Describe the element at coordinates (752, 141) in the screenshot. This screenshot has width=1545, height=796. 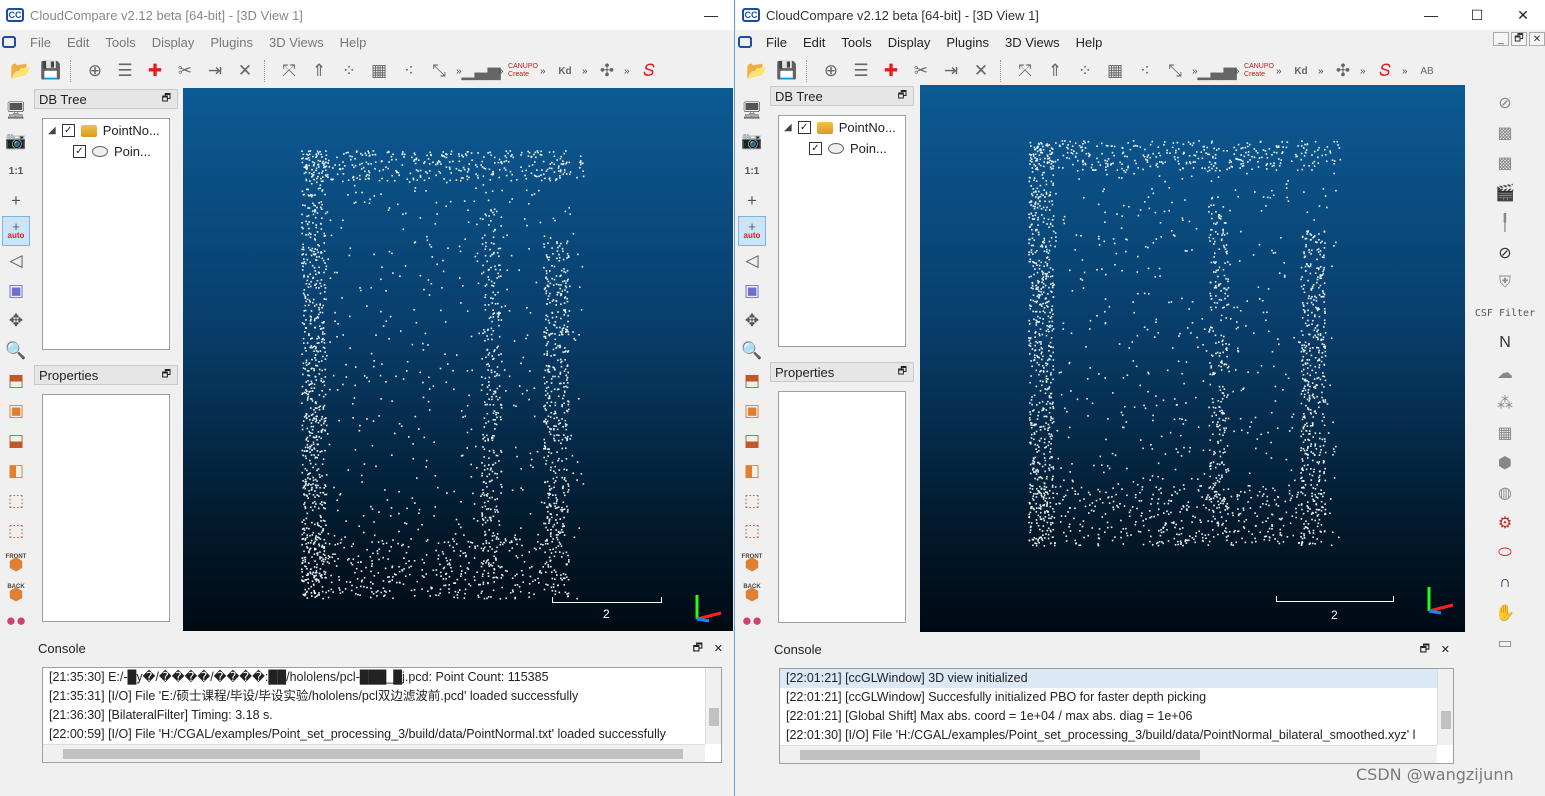
I see `camera-icon: 📷` at that location.